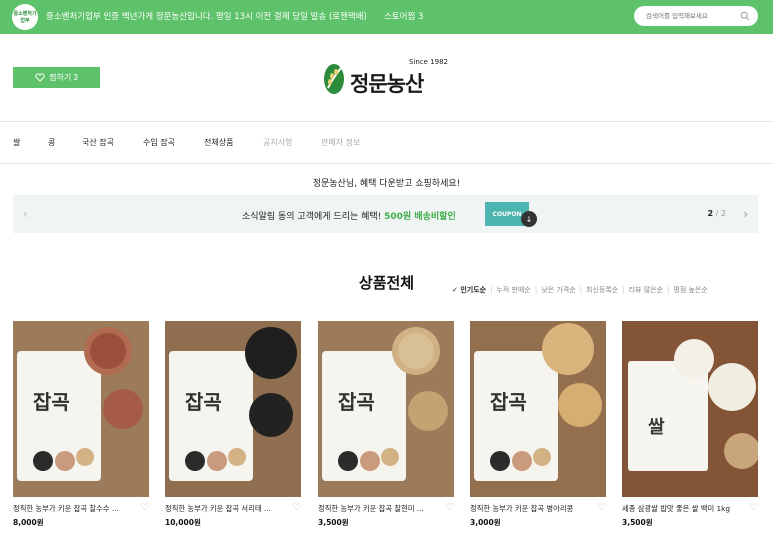 This screenshot has width=773, height=536. I want to click on store-logo: Since 1982 정문농산, so click(386, 78).